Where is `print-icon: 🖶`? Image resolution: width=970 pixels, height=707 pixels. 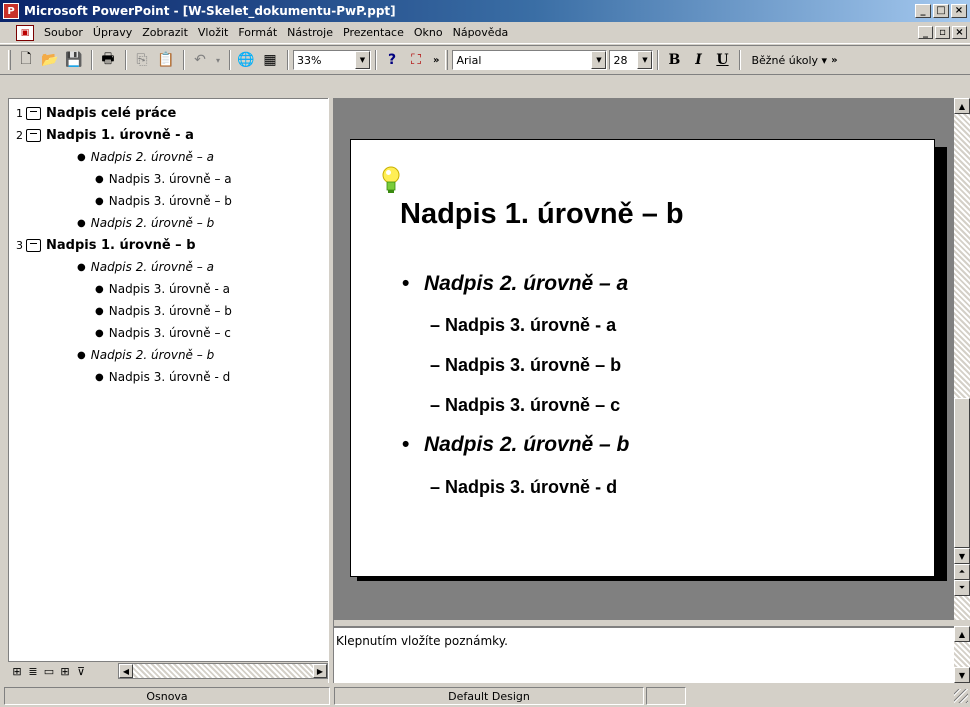 print-icon: 🖶 is located at coordinates (108, 60).